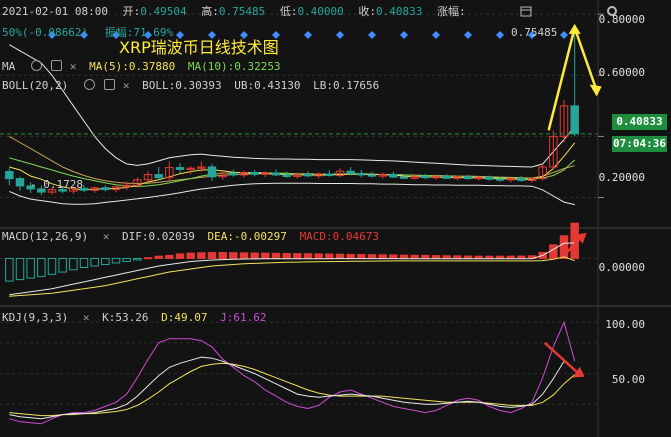 The image size is (671, 437). What do you see at coordinates (292, 194) in the screenshot?
I see `boll-lower-line` at bounding box center [292, 194].